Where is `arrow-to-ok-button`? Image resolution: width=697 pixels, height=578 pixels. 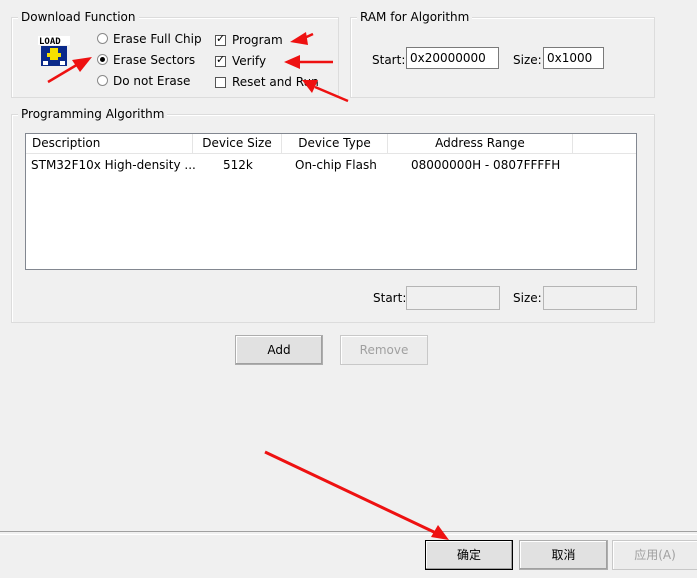
arrow-to-ok-button is located at coordinates (356, 495).